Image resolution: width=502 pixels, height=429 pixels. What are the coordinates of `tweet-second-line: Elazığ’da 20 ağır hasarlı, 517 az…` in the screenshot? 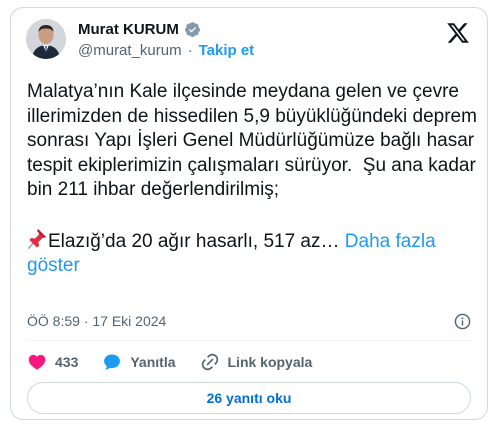 It's located at (194, 241).